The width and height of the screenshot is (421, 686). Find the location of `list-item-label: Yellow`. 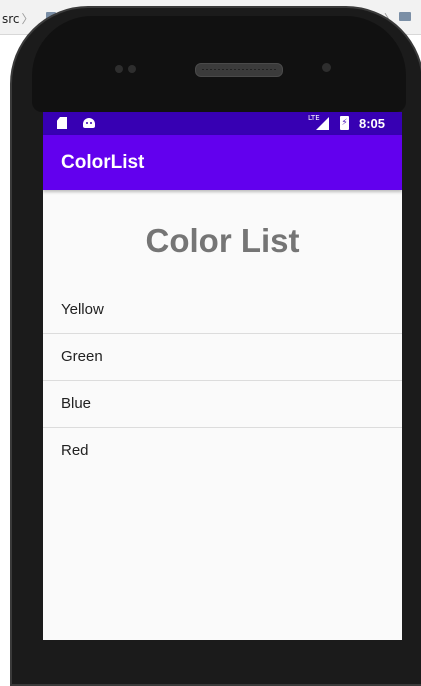

list-item-label: Yellow is located at coordinates (82, 309).